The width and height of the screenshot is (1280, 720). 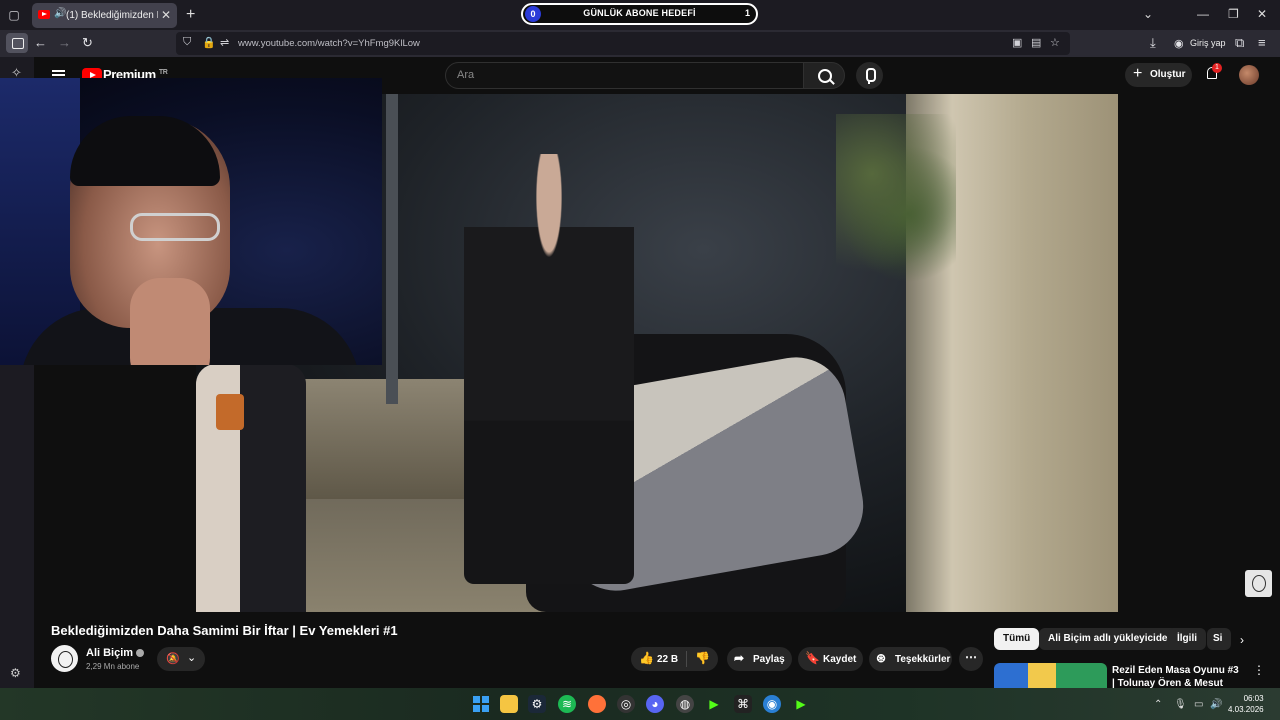 I want to click on chevron-right-icon: ›, so click(x=1242, y=640).